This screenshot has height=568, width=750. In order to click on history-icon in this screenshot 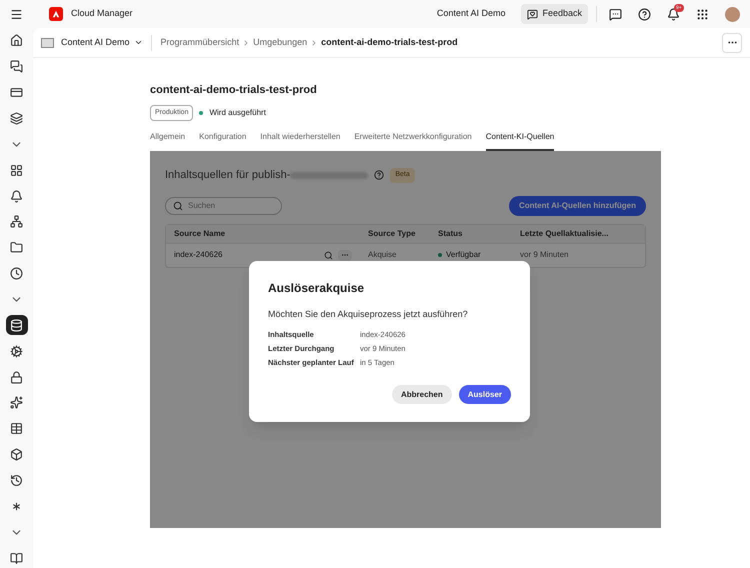, I will do `click(16, 481)`.